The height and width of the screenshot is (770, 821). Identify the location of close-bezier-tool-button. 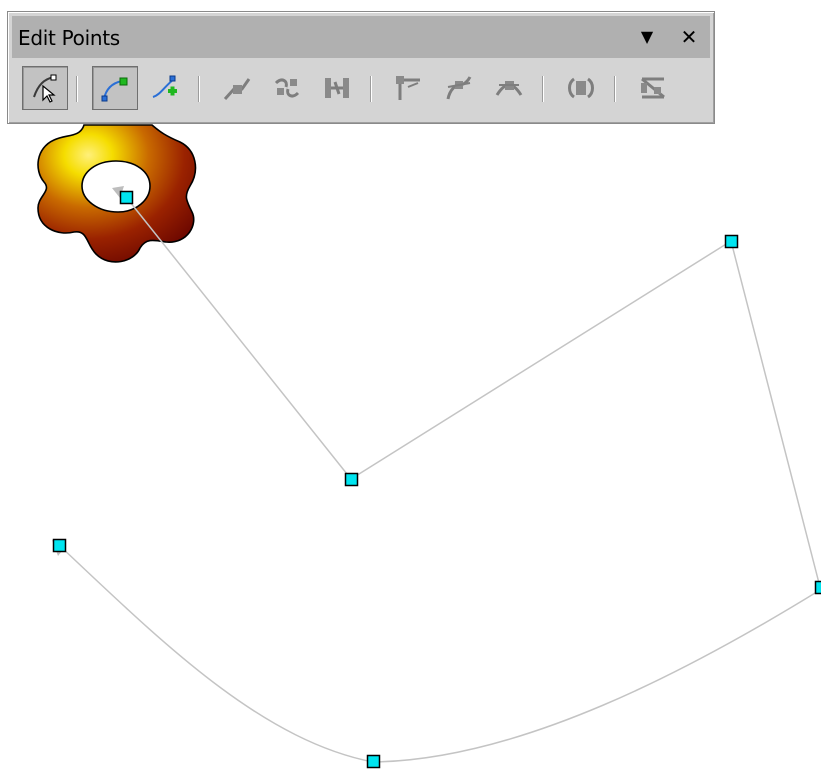
(581, 88).